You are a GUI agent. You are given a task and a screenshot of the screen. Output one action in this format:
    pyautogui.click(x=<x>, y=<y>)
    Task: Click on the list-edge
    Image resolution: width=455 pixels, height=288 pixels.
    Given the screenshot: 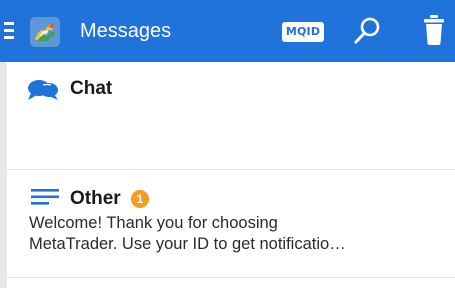 What is the action you would take?
    pyautogui.click(x=3, y=175)
    